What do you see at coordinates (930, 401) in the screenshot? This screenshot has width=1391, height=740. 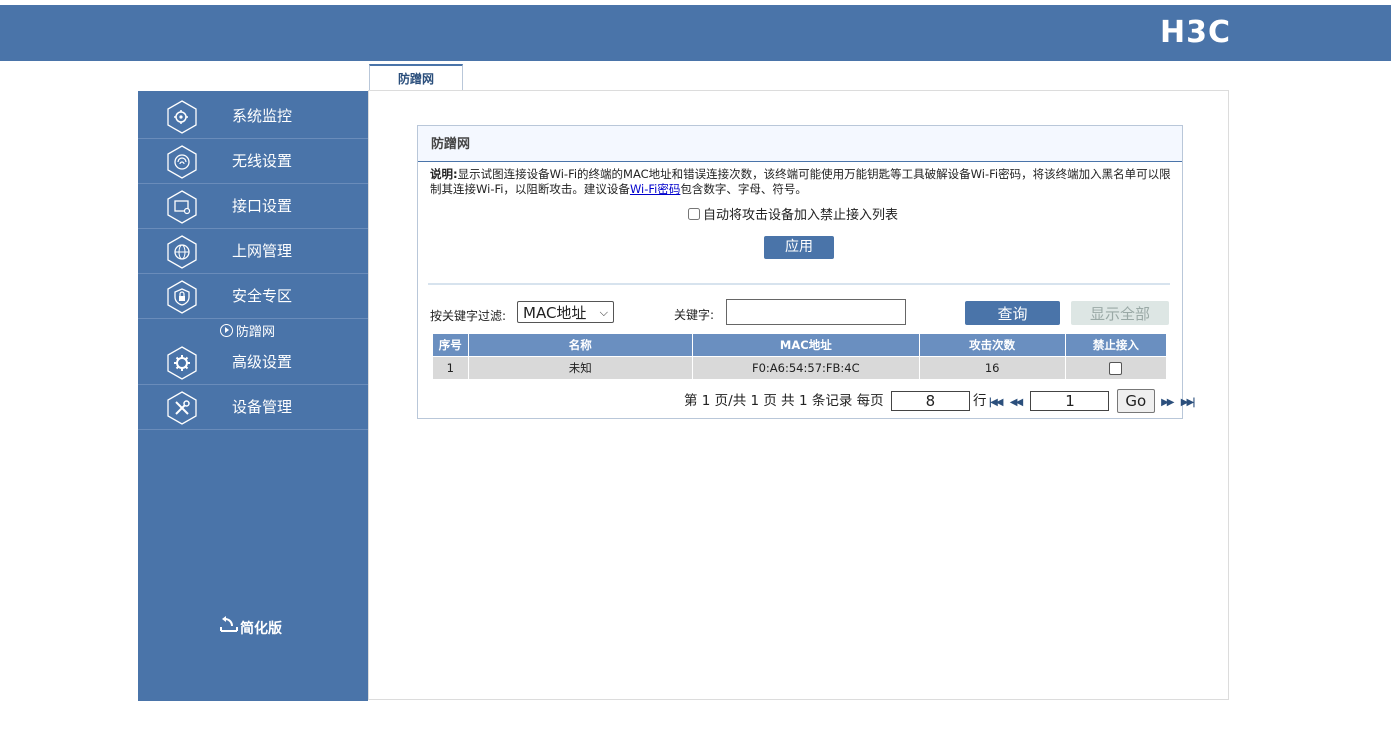 I see `per-page-input: 8` at bounding box center [930, 401].